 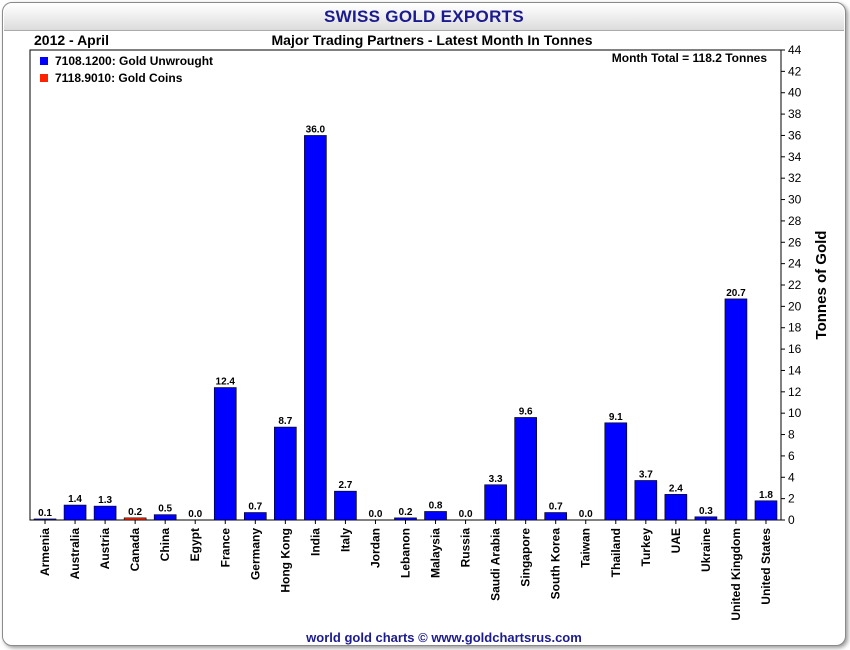 I want to click on y-tick-label: 22, so click(x=795, y=285).